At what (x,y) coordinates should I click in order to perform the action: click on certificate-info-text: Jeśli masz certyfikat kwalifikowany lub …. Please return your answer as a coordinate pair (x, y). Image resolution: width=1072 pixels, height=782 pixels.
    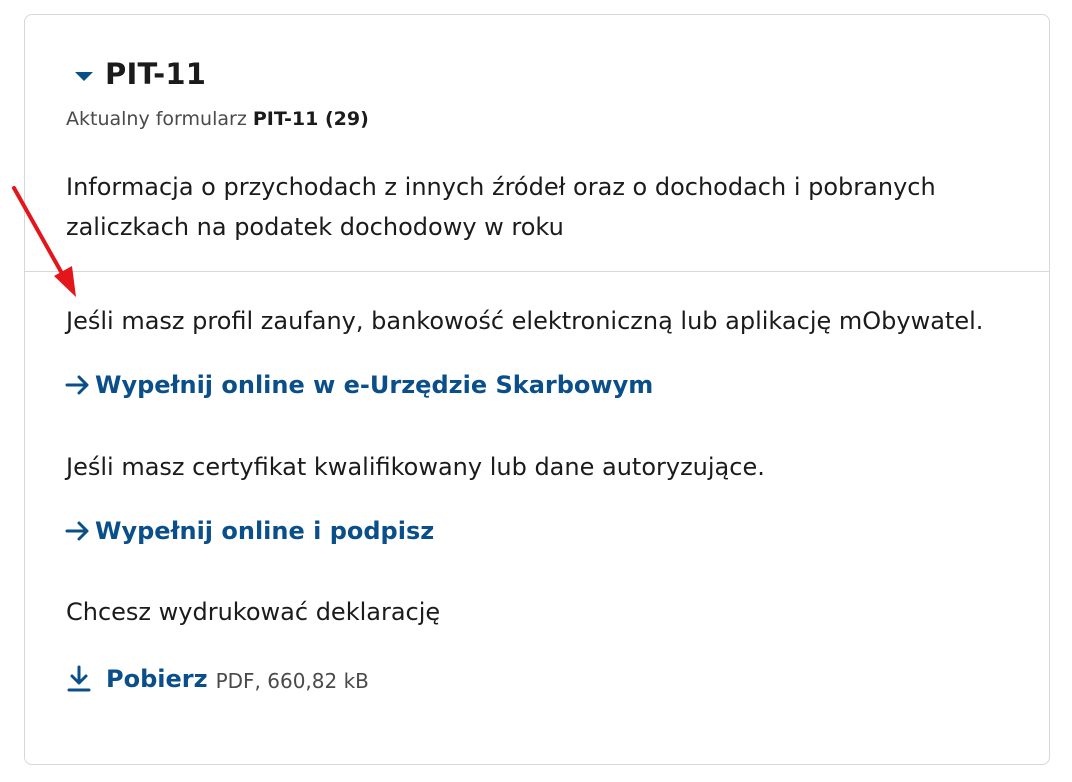
    Looking at the image, I should click on (415, 467).